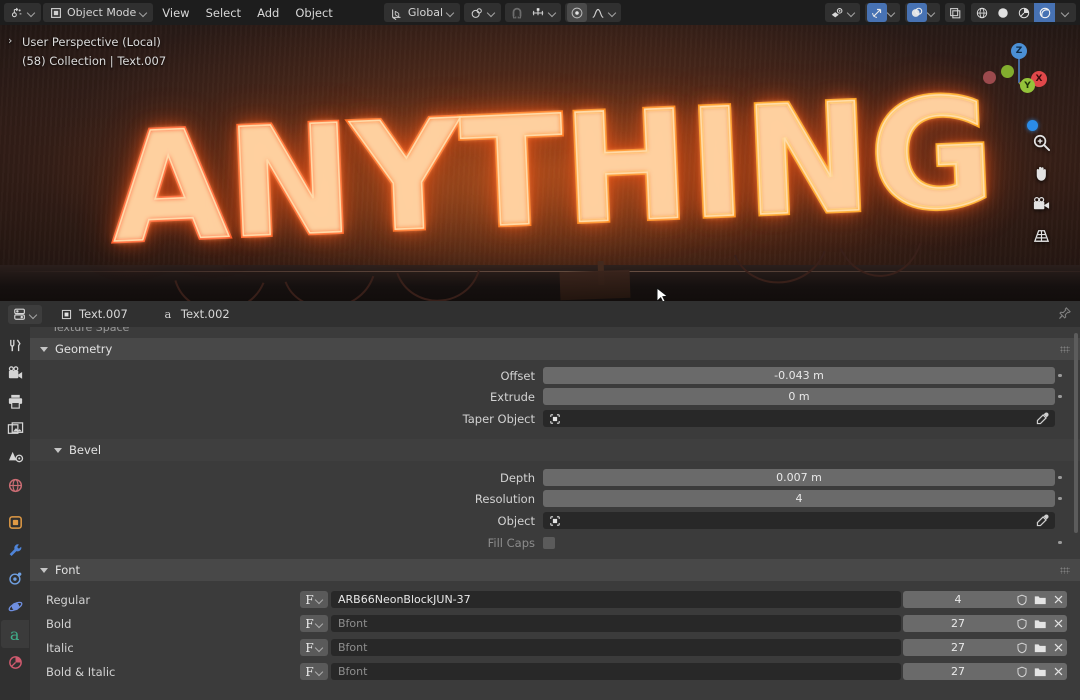 This screenshot has height=700, width=1080. Describe the element at coordinates (25, 314) in the screenshot. I see `properties-editor-type-selector` at that location.